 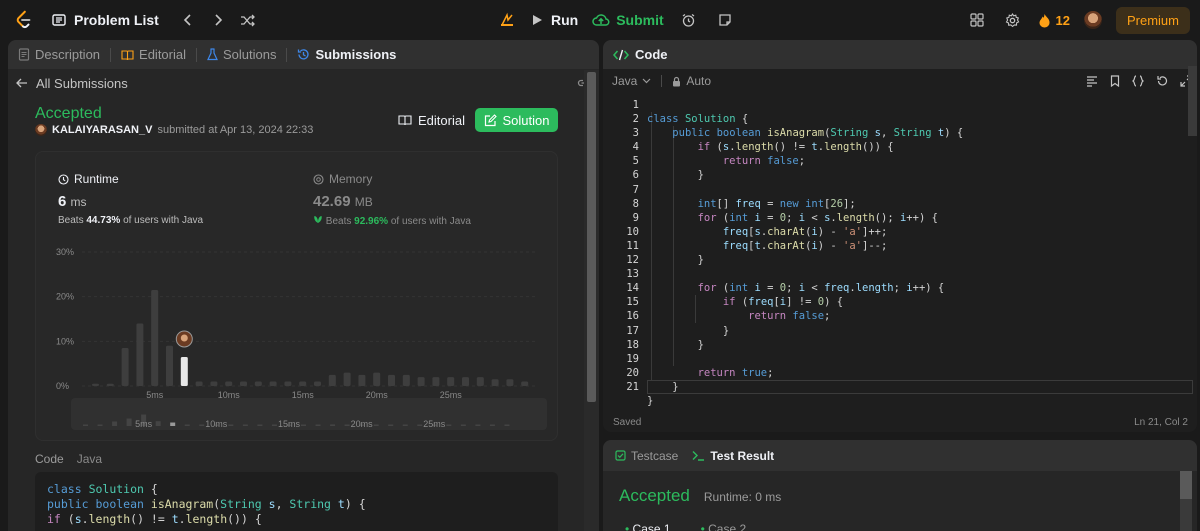 I want to click on editor-scrollbar-thumb, so click(x=1192, y=101).